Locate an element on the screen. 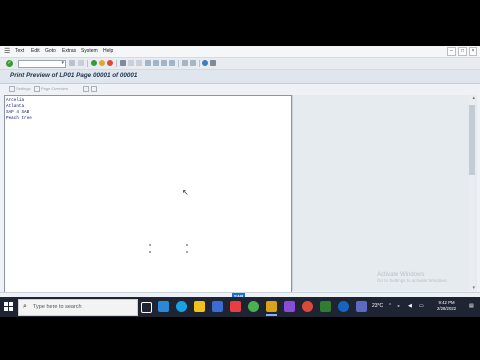  enter-icon: ✓ is located at coordinates (9, 63).